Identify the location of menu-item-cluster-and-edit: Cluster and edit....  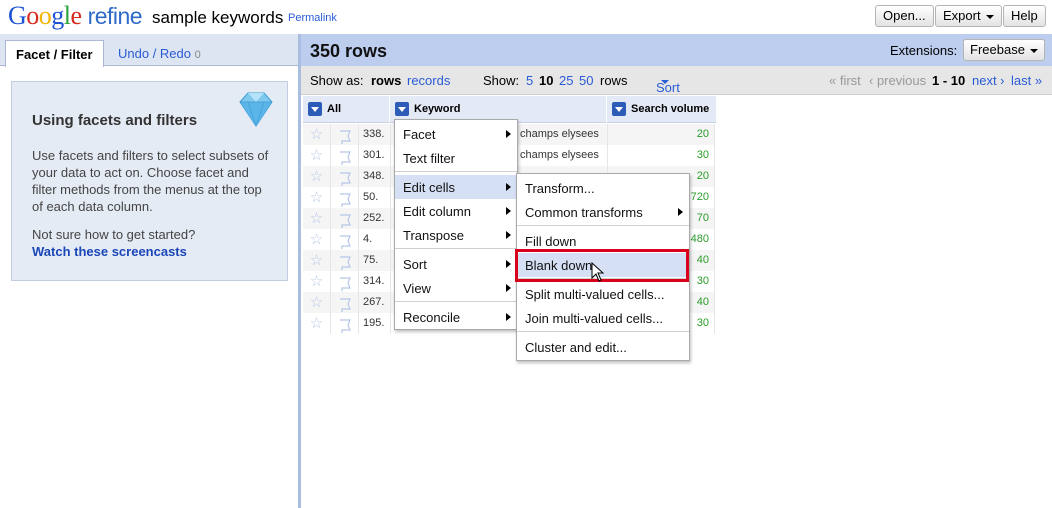
(603, 347).